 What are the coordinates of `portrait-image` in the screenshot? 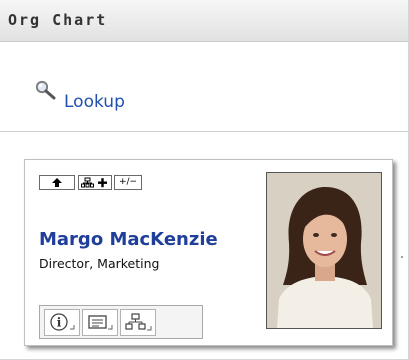 It's located at (324, 250).